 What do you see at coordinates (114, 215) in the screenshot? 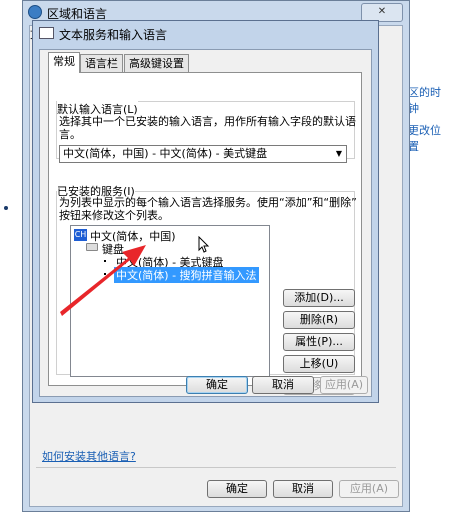
I see `installed-services-description-2: 按钮来修改这个列表。` at bounding box center [114, 215].